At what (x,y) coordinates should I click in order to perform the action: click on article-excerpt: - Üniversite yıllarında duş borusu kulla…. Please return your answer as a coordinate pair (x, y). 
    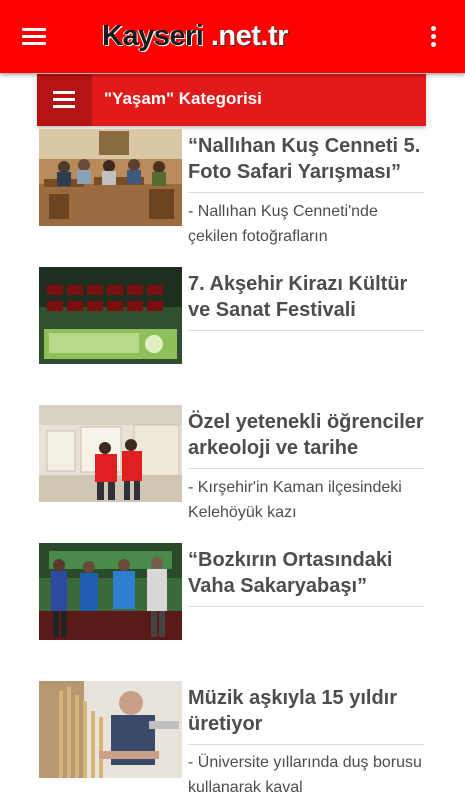
    Looking at the image, I should click on (305, 775).